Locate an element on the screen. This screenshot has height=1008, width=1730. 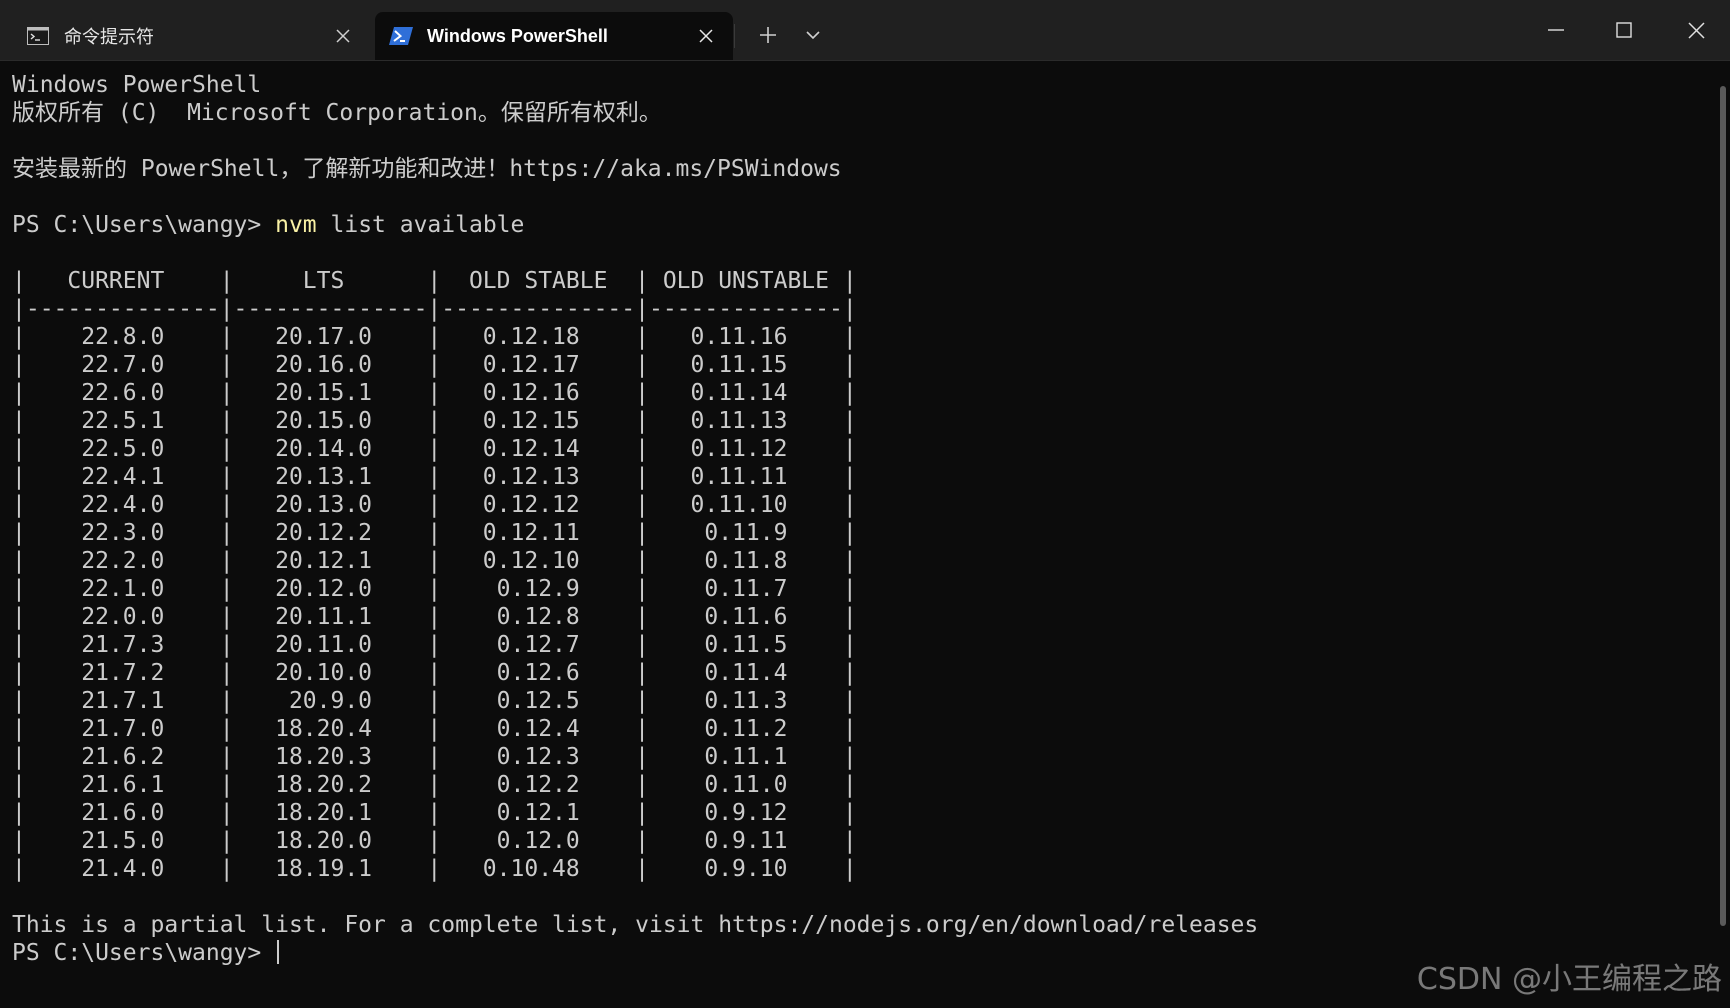
table-row: | 21.4.0 | 18.19.1 | 0.10.48 | 0.9.10 | is located at coordinates (434, 869).